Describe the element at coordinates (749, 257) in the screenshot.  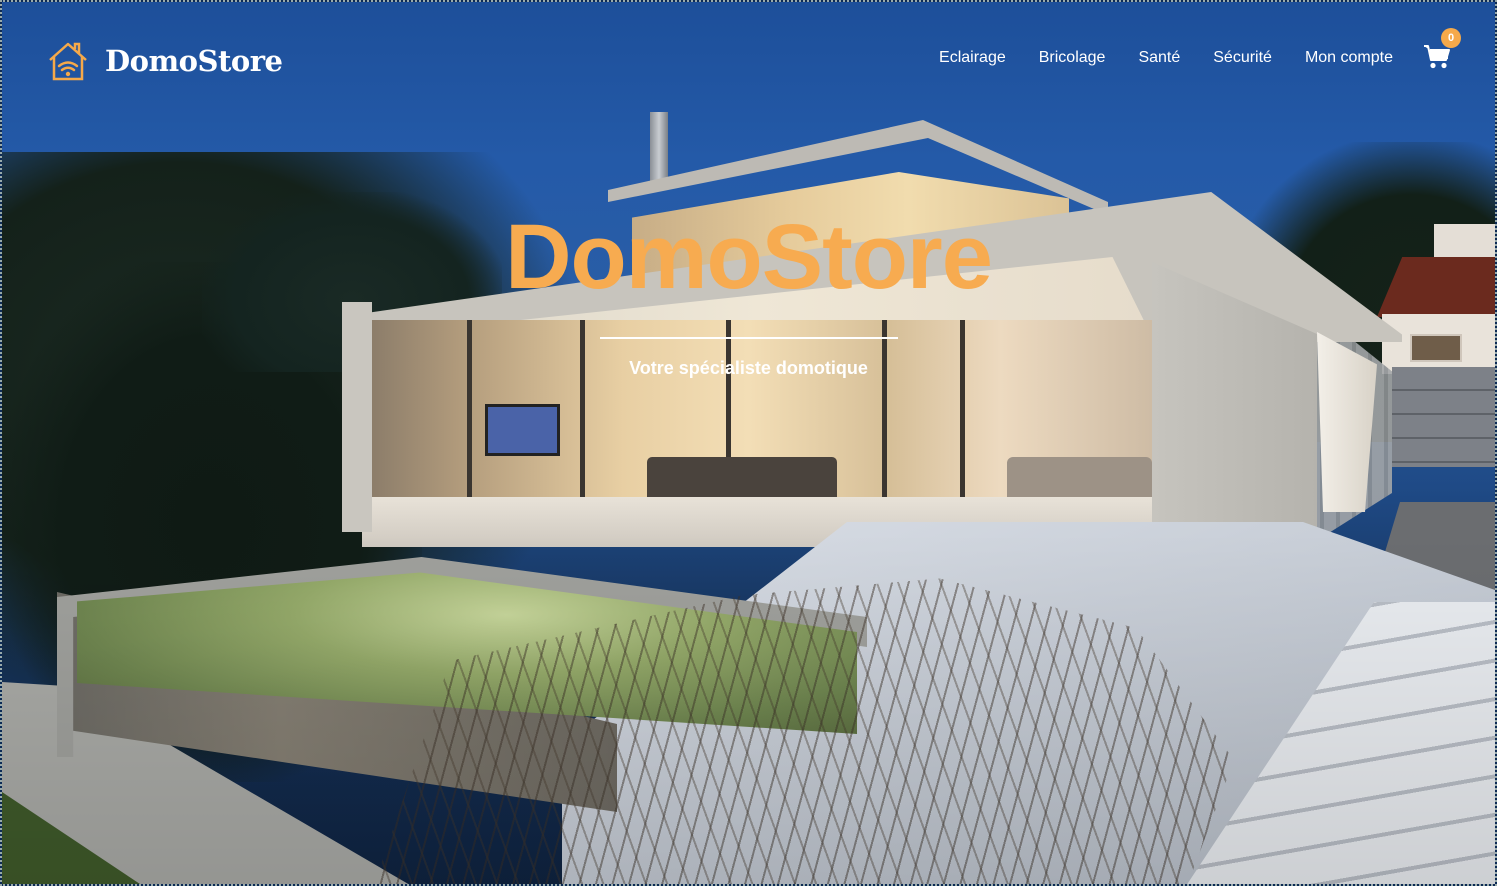
I see `hero-title: DomoStore` at that location.